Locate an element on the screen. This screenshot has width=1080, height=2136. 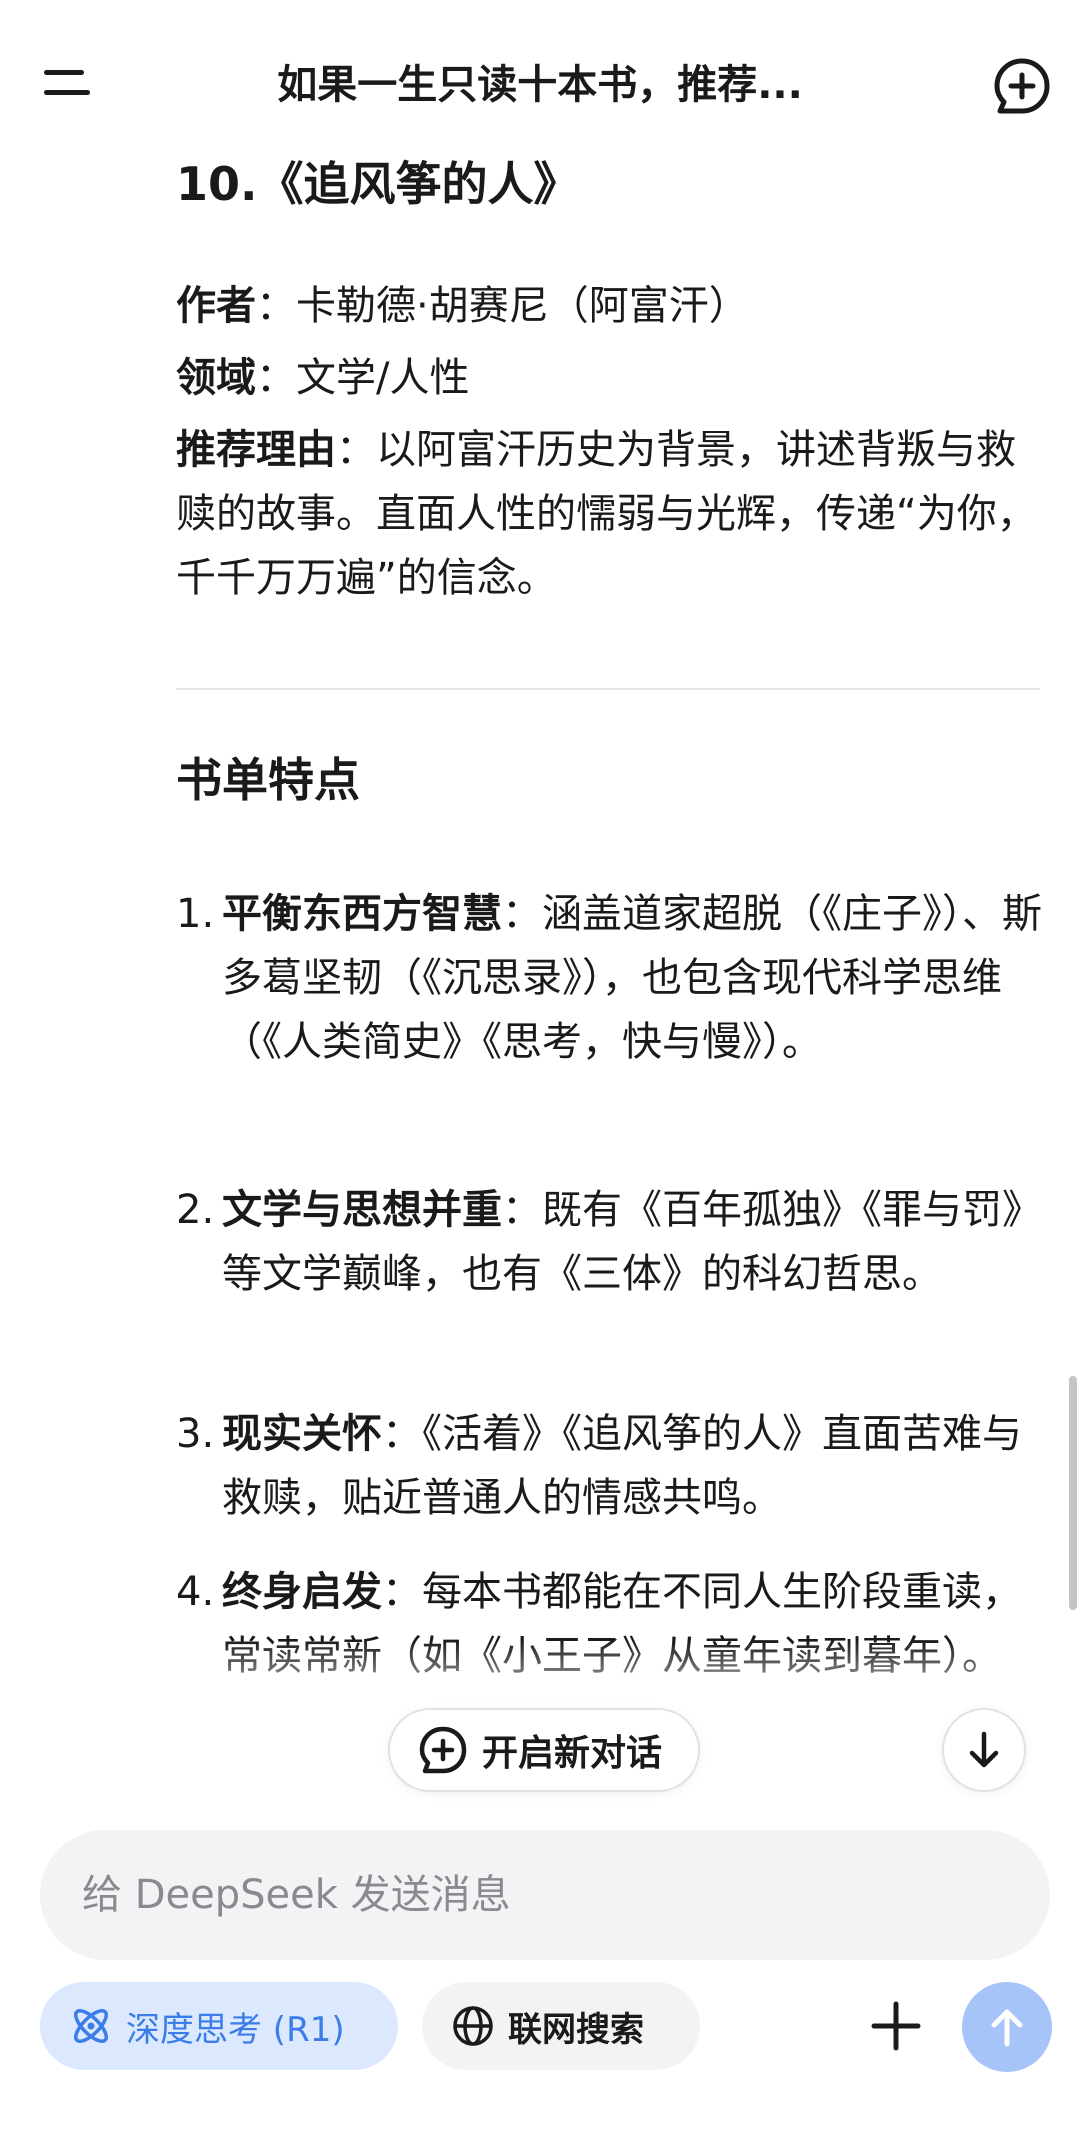
menu-button is located at coordinates (70, 82).